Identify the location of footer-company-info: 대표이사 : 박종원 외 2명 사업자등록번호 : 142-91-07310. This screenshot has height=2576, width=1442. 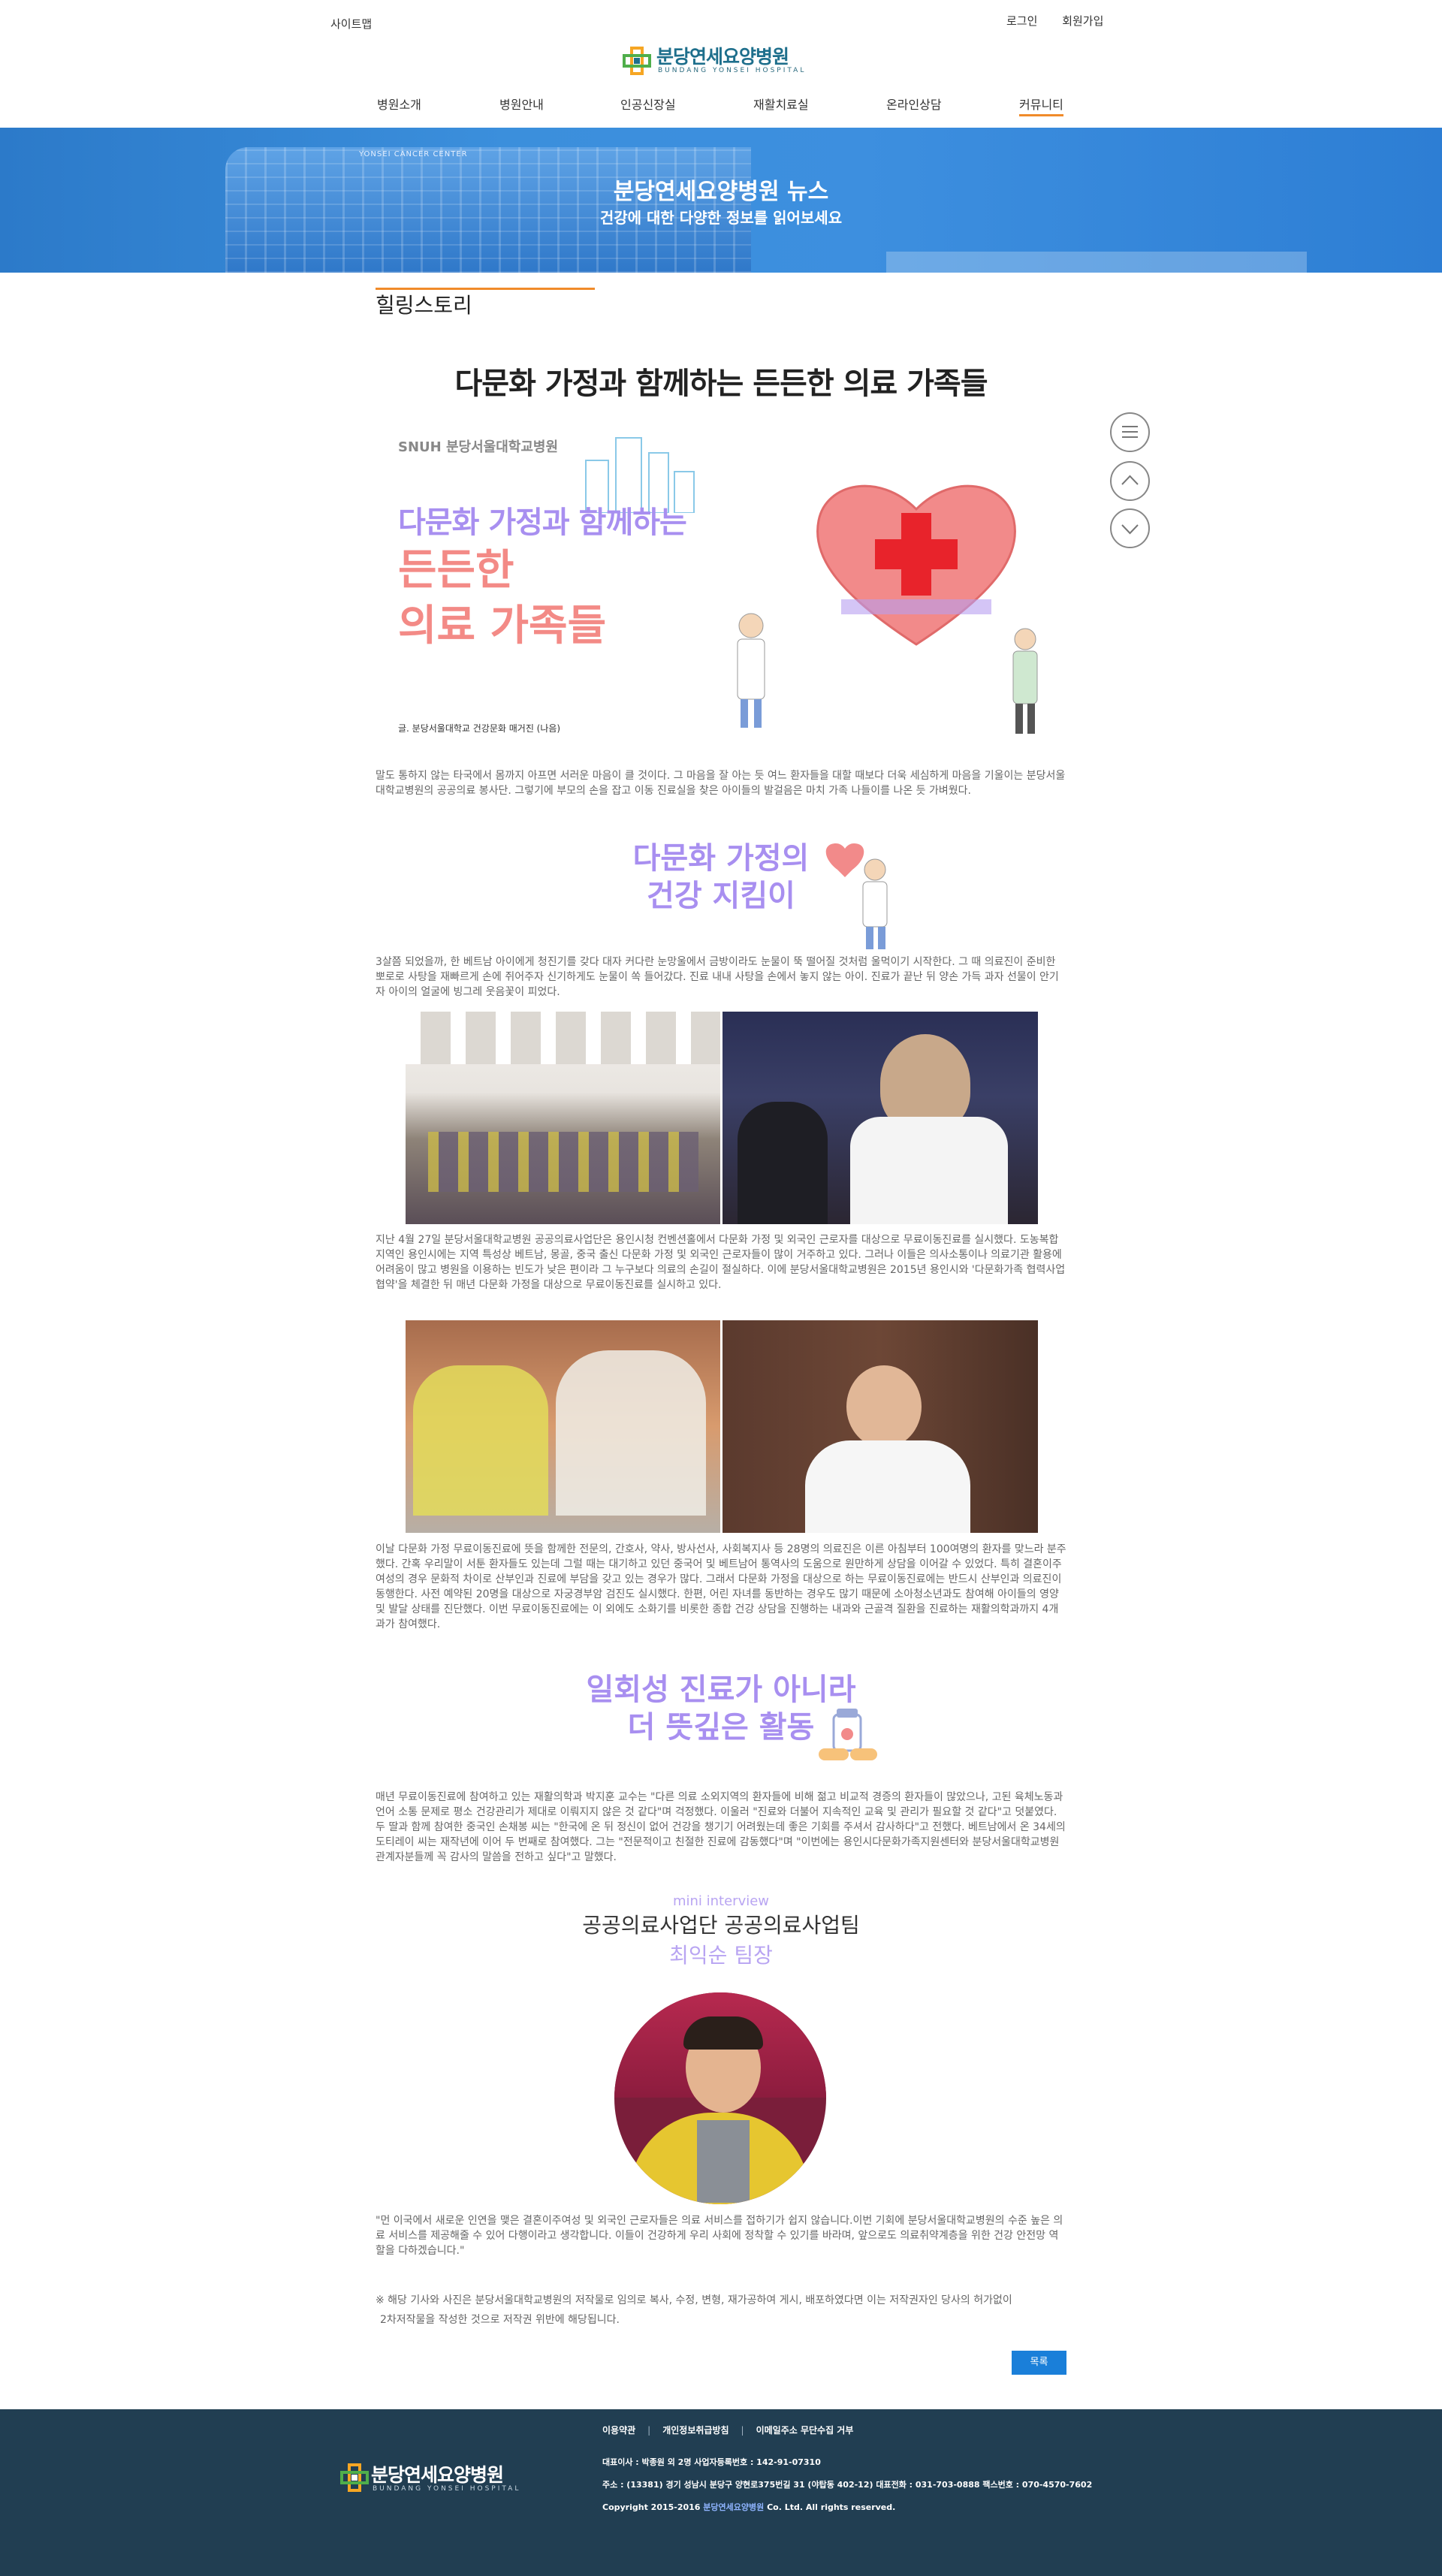
(712, 2462).